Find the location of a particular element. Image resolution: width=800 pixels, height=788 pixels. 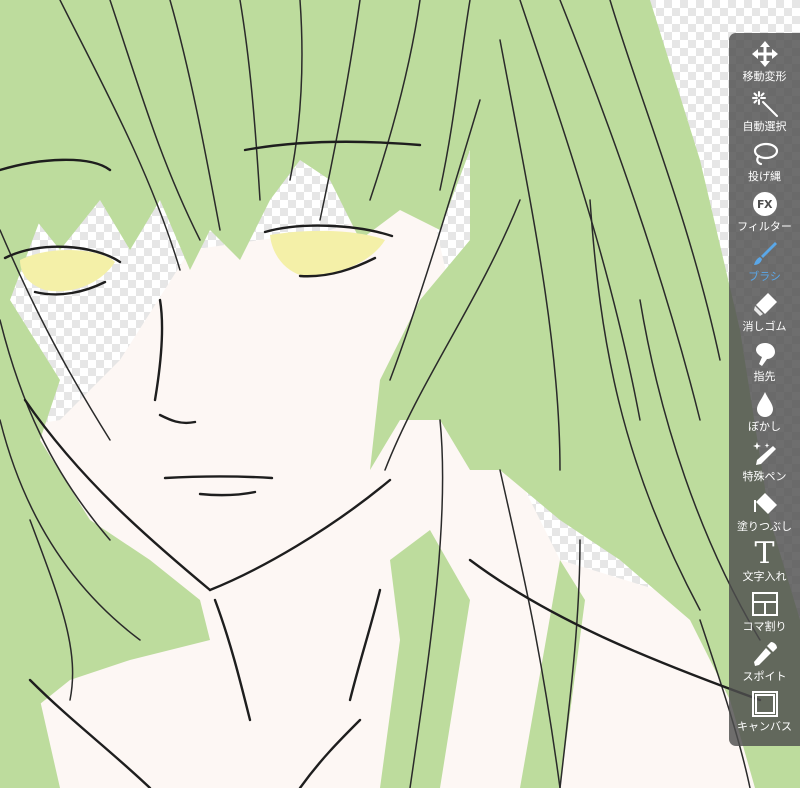

fx-icon-text: FX is located at coordinates (764, 204).